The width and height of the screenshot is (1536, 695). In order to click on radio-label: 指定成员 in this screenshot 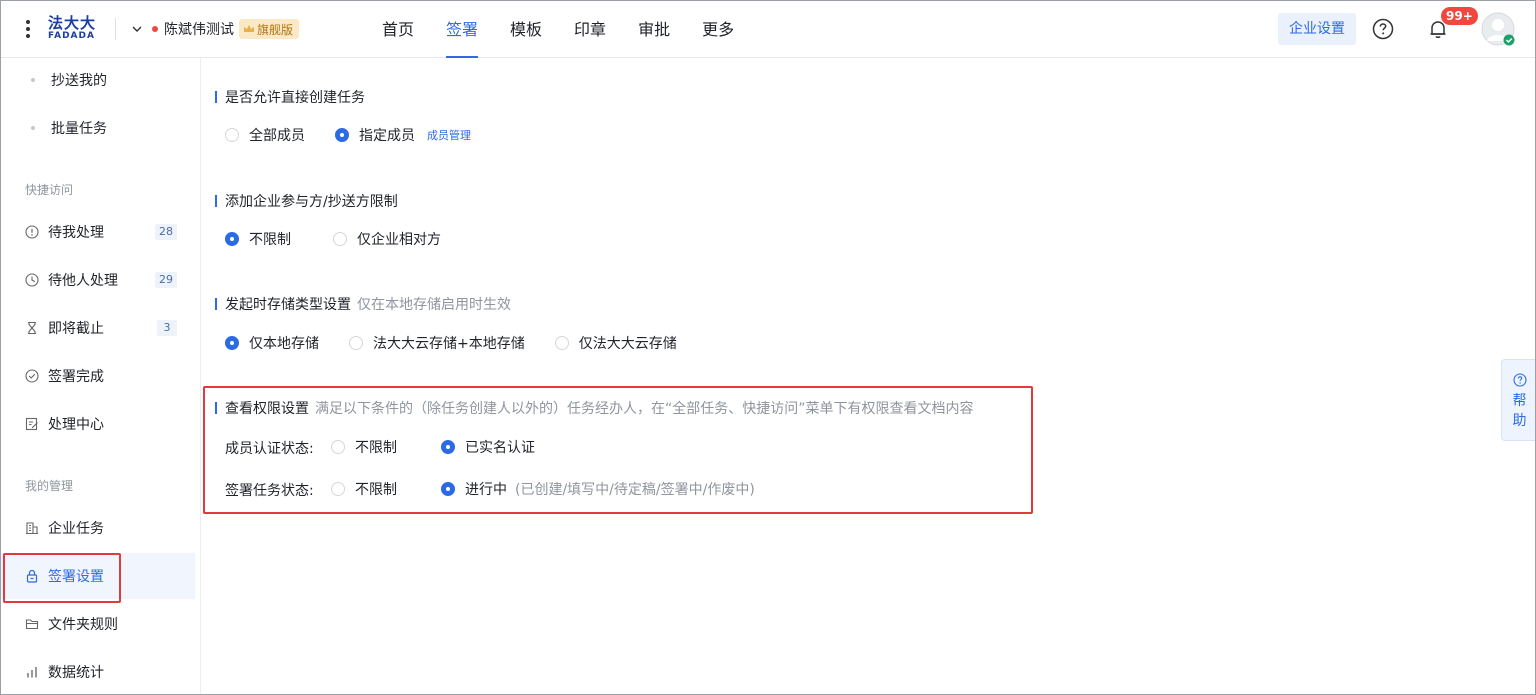, I will do `click(387, 136)`.